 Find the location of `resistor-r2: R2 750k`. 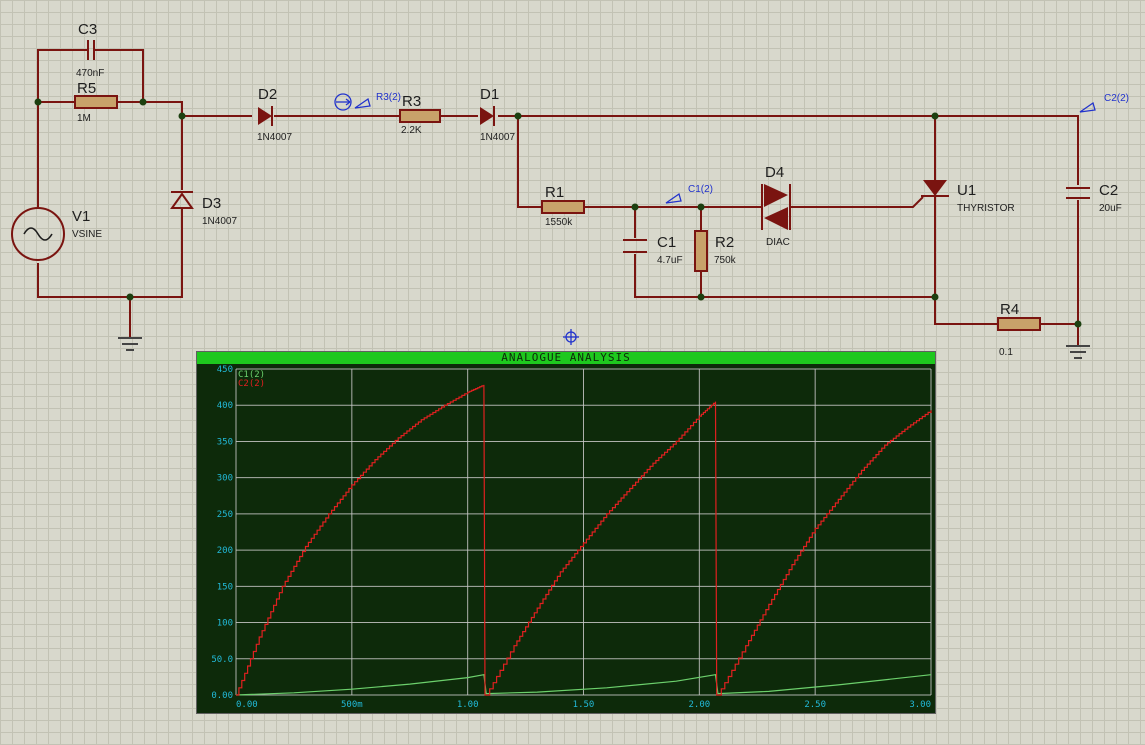

resistor-r2: R2 750k is located at coordinates (715, 251).